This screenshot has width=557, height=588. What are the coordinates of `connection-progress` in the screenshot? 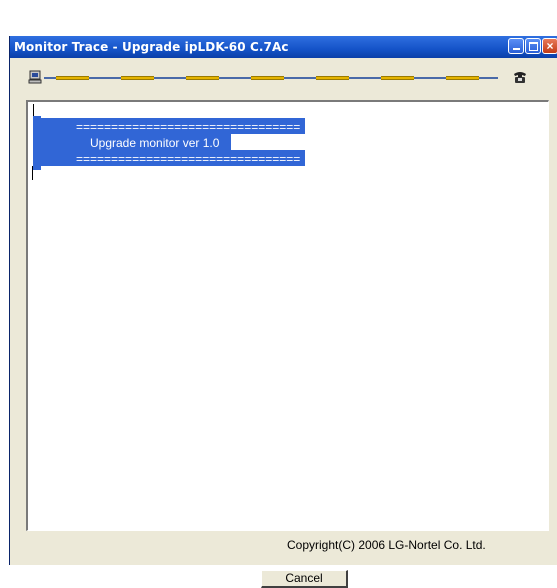 It's located at (278, 78).